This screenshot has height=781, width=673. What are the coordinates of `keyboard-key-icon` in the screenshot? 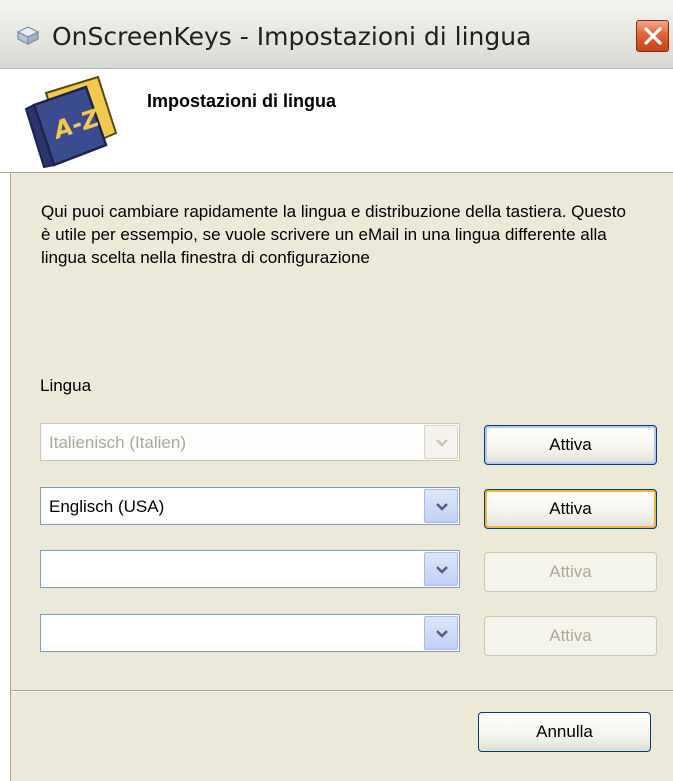 It's located at (28, 35).